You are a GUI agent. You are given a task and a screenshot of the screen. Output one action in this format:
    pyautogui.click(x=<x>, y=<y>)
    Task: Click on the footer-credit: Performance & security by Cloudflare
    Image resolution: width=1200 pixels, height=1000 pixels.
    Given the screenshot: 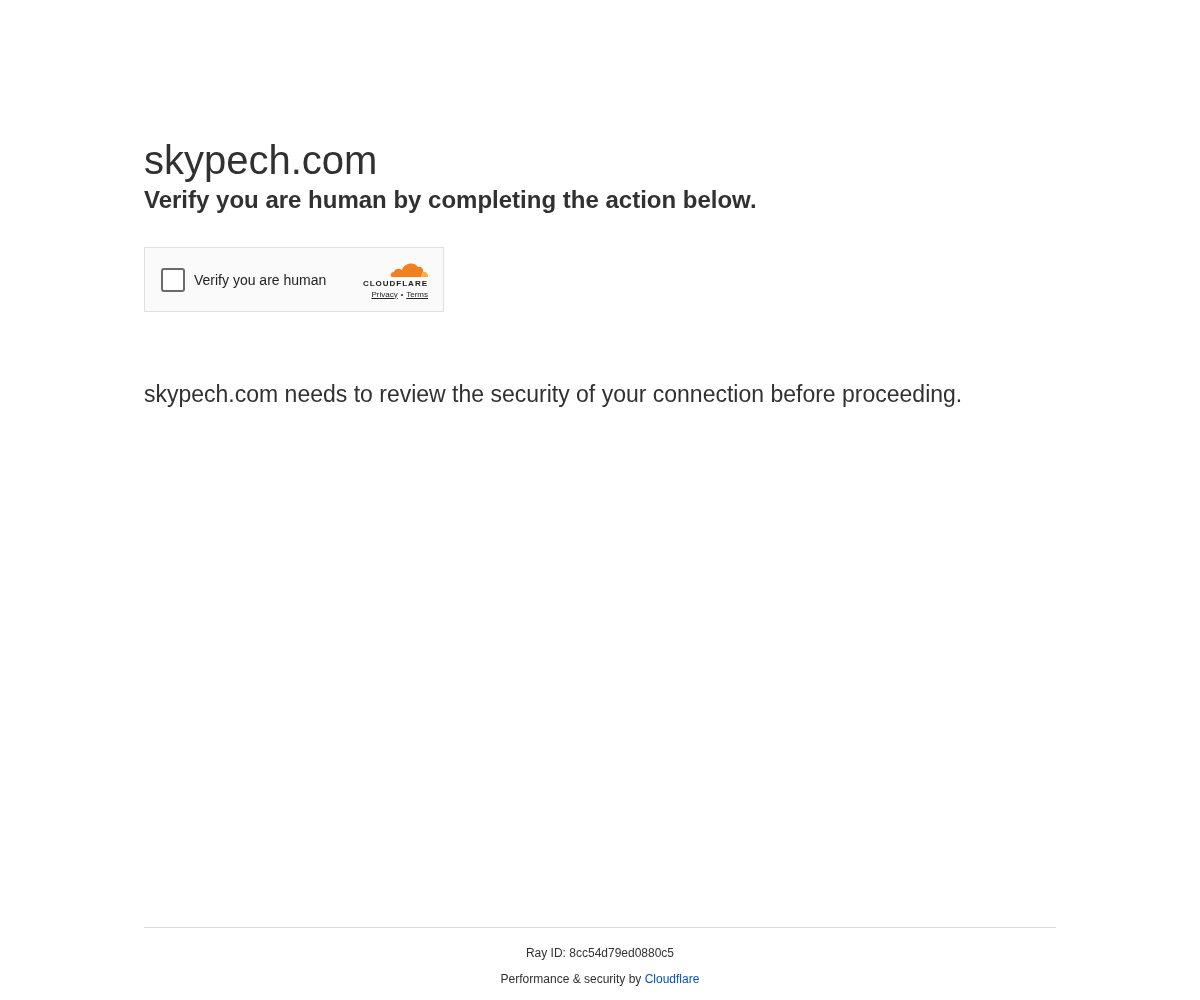 What is the action you would take?
    pyautogui.click(x=600, y=979)
    